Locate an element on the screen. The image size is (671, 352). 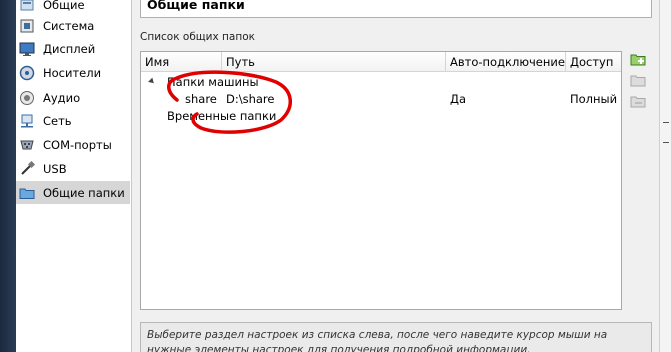
sidebar-item-usb: USB is located at coordinates (73, 168).